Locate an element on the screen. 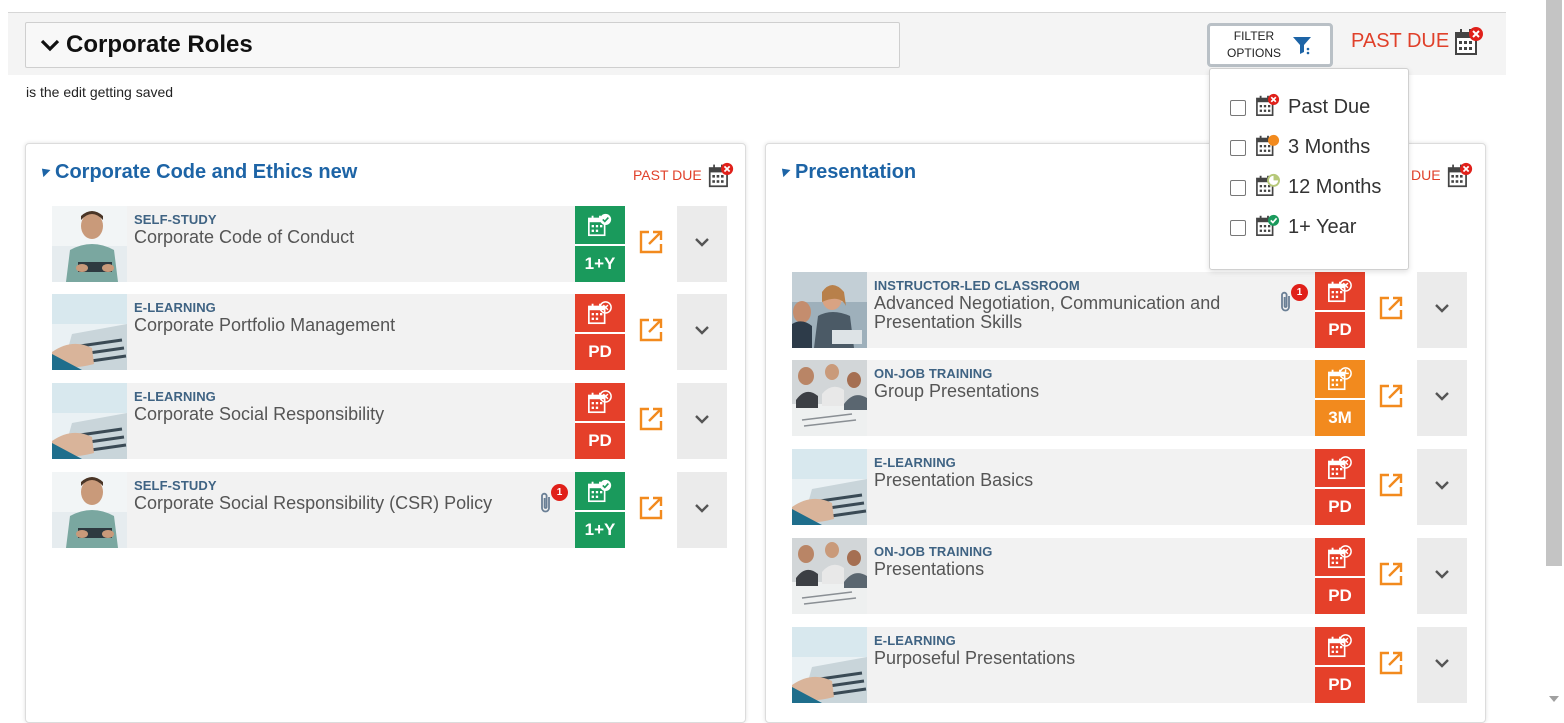  filter-option: Past Due is located at coordinates (1300, 107).